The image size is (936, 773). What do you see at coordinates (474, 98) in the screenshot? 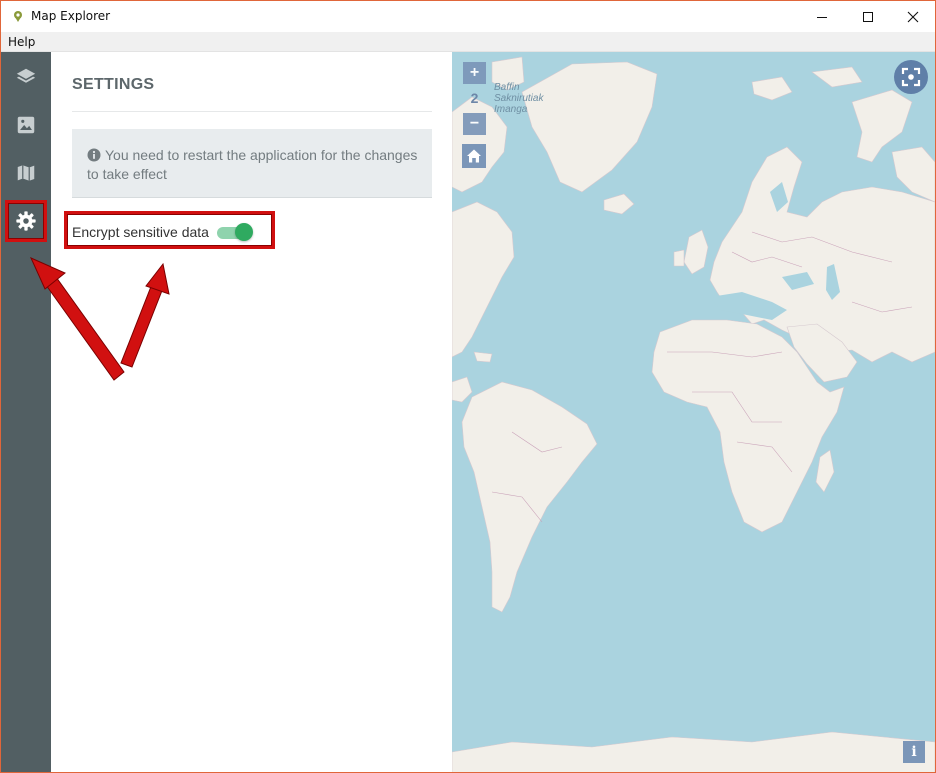
I see `zoom-level: 2` at bounding box center [474, 98].